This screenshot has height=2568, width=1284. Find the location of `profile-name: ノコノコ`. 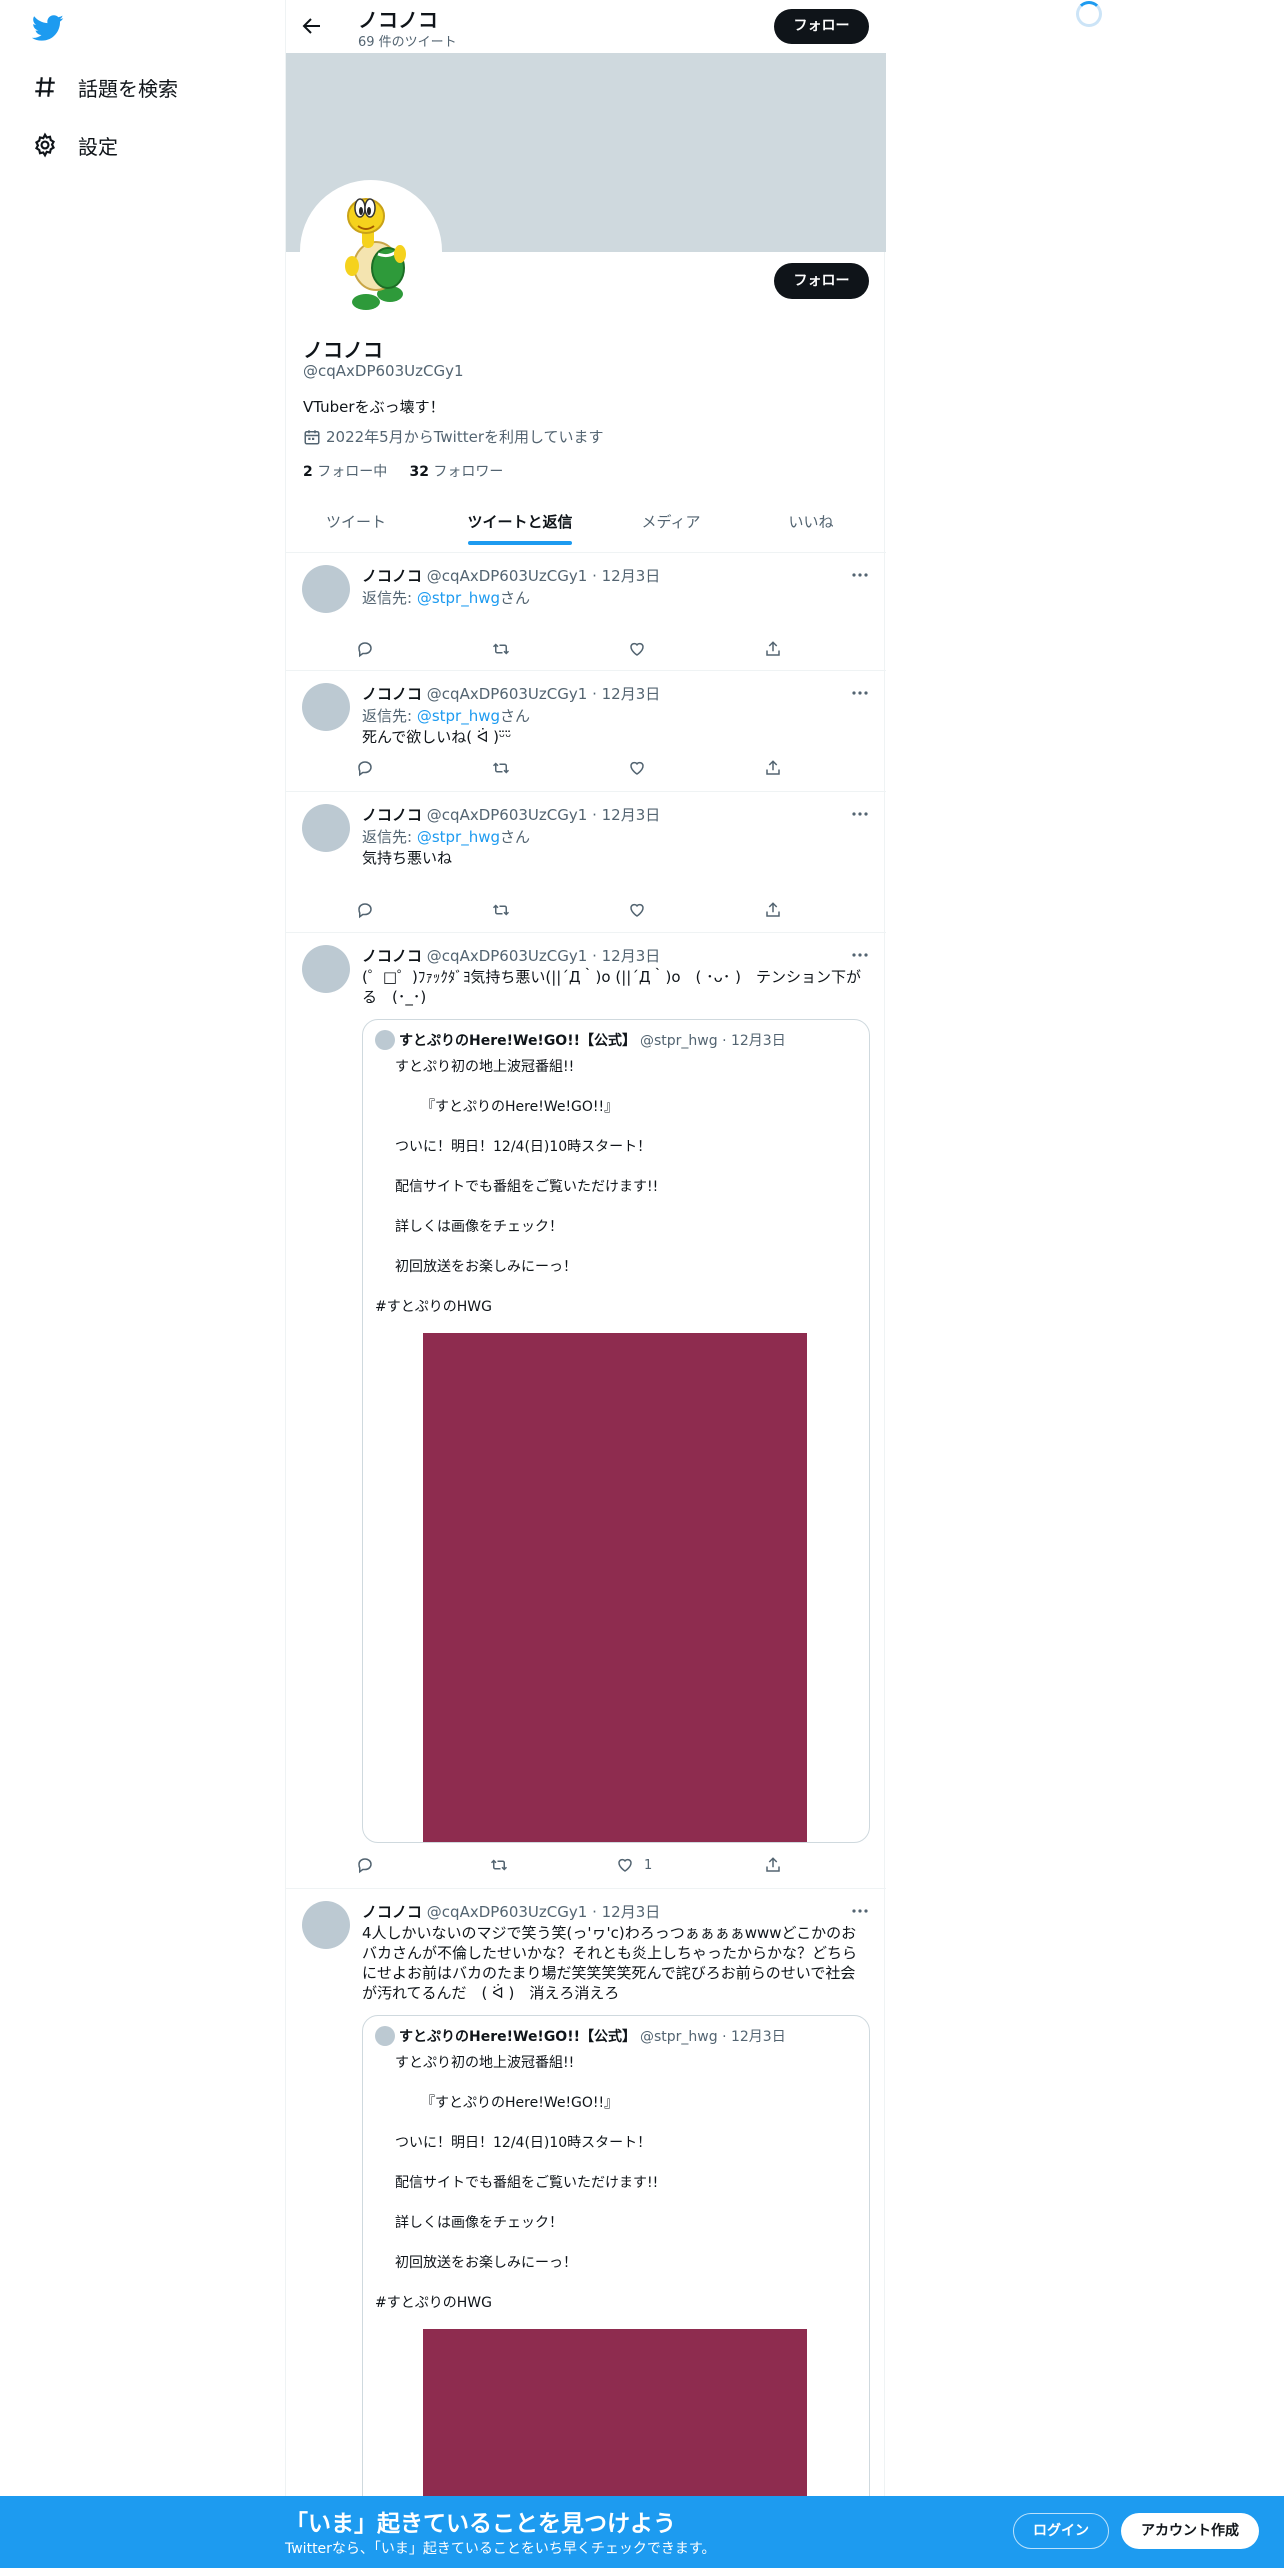

profile-name: ノコノコ is located at coordinates (343, 350).